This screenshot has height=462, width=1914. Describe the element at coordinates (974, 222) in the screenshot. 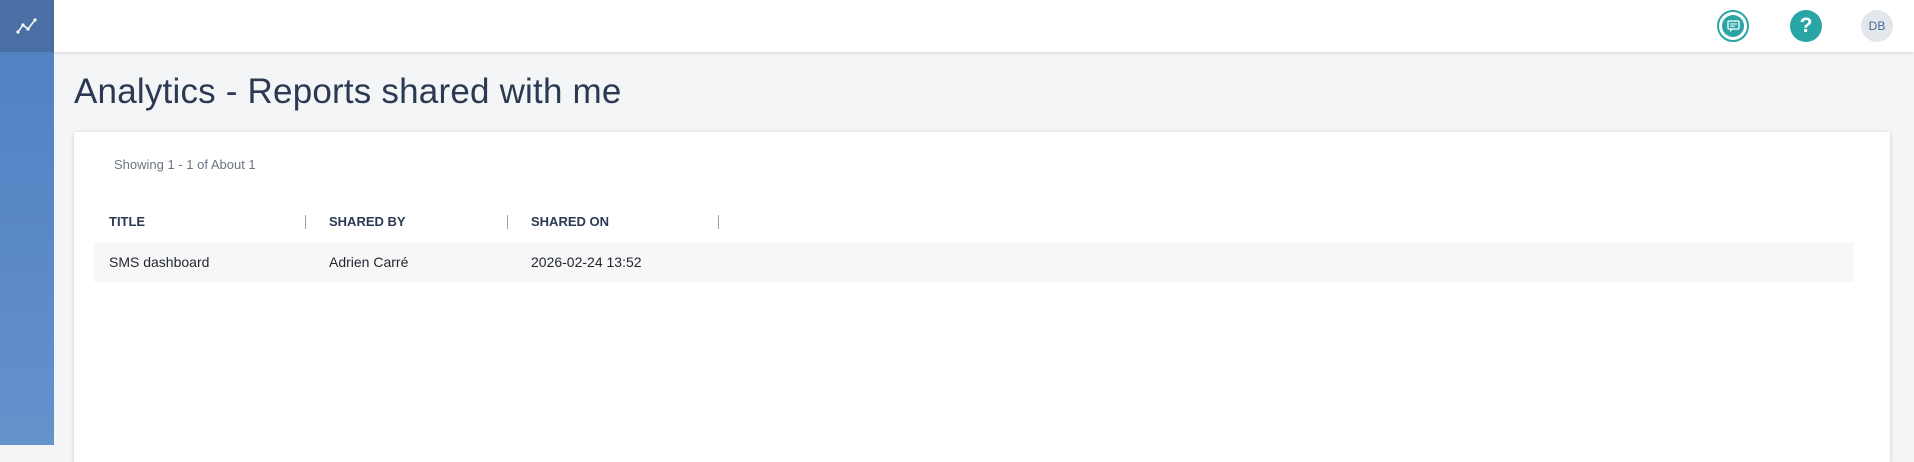

I see `table-header: TITLE SHARED BY SHARED ON` at that location.